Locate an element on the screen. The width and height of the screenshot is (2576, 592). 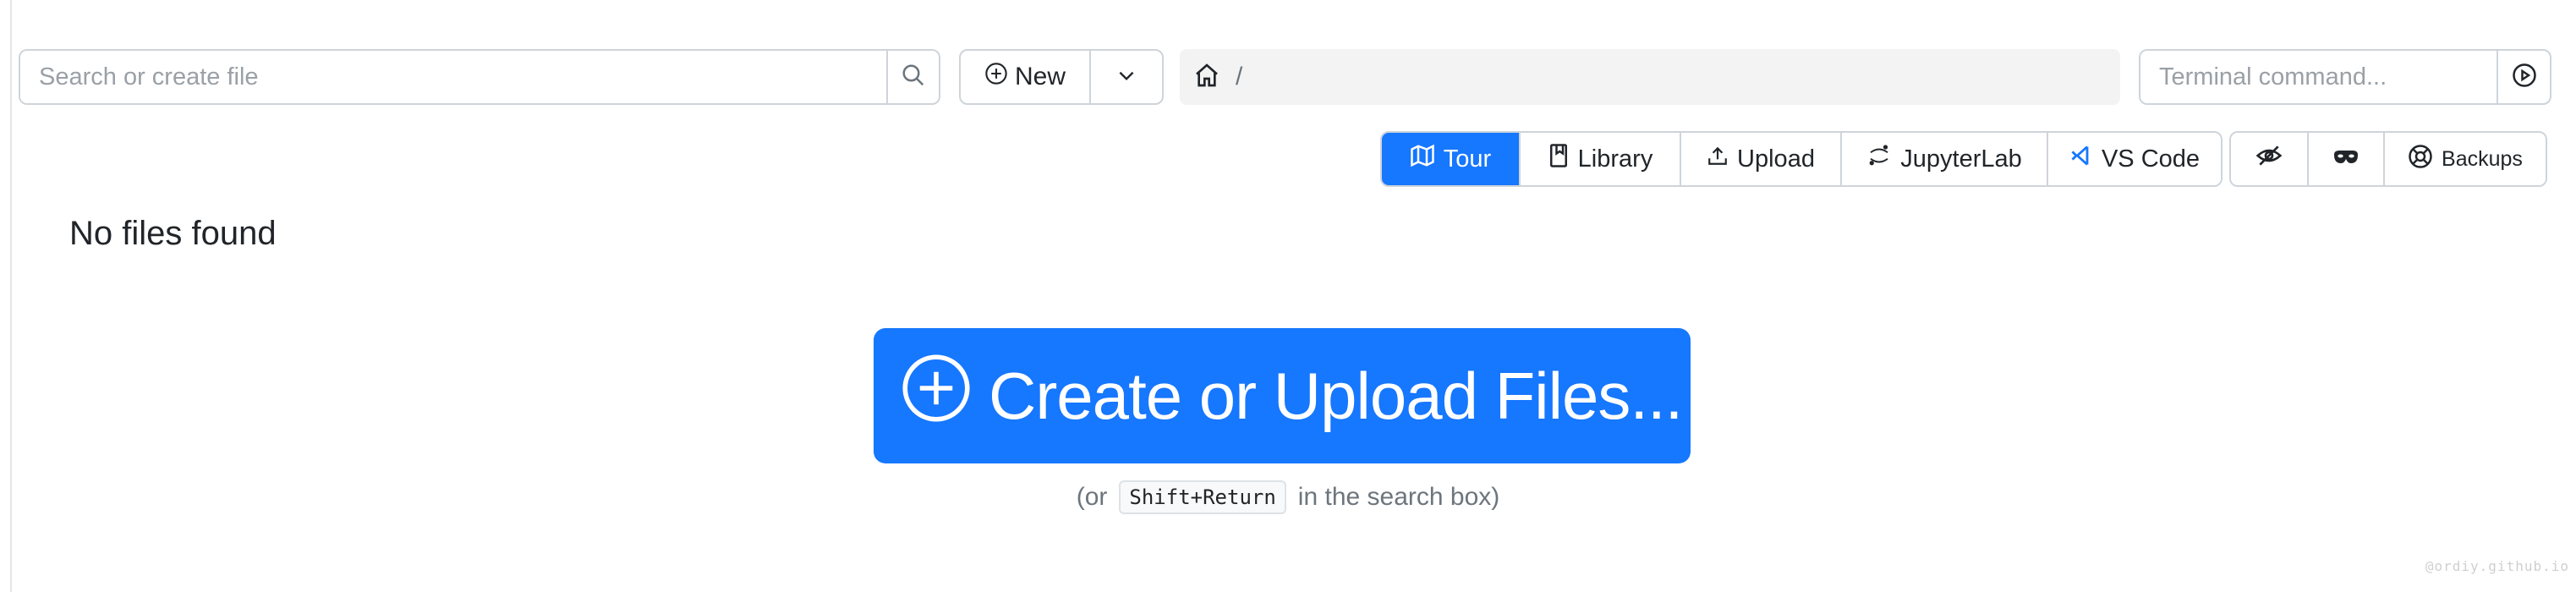
mask-button is located at coordinates (2347, 159).